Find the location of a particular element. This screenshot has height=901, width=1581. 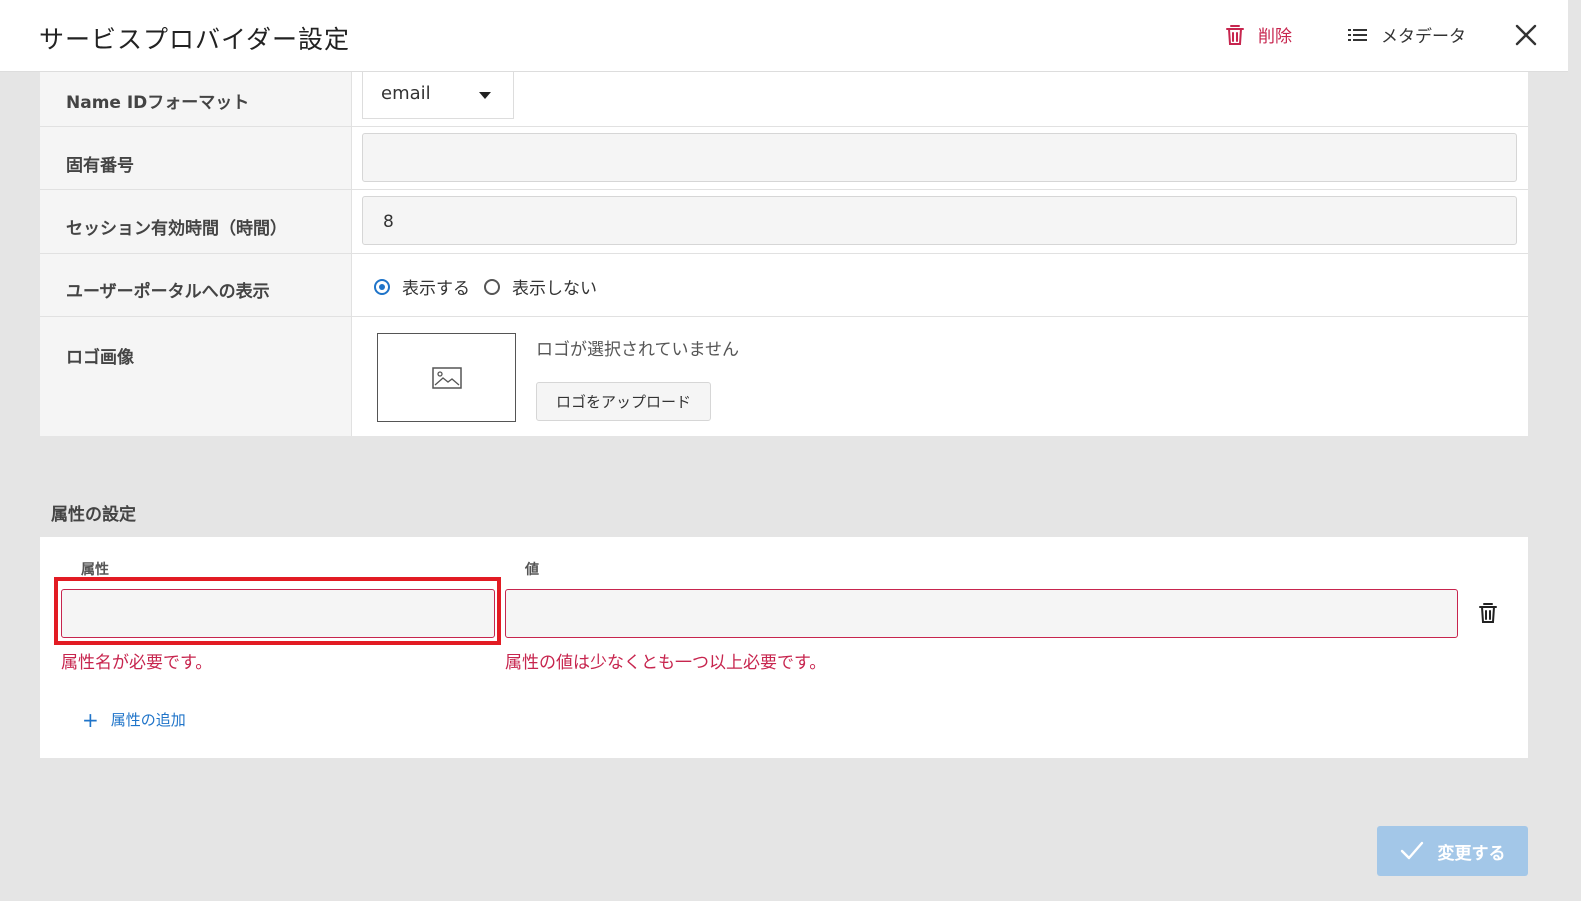

row-session-duration: セッション有効時間（時間） 8 is located at coordinates (784, 222).